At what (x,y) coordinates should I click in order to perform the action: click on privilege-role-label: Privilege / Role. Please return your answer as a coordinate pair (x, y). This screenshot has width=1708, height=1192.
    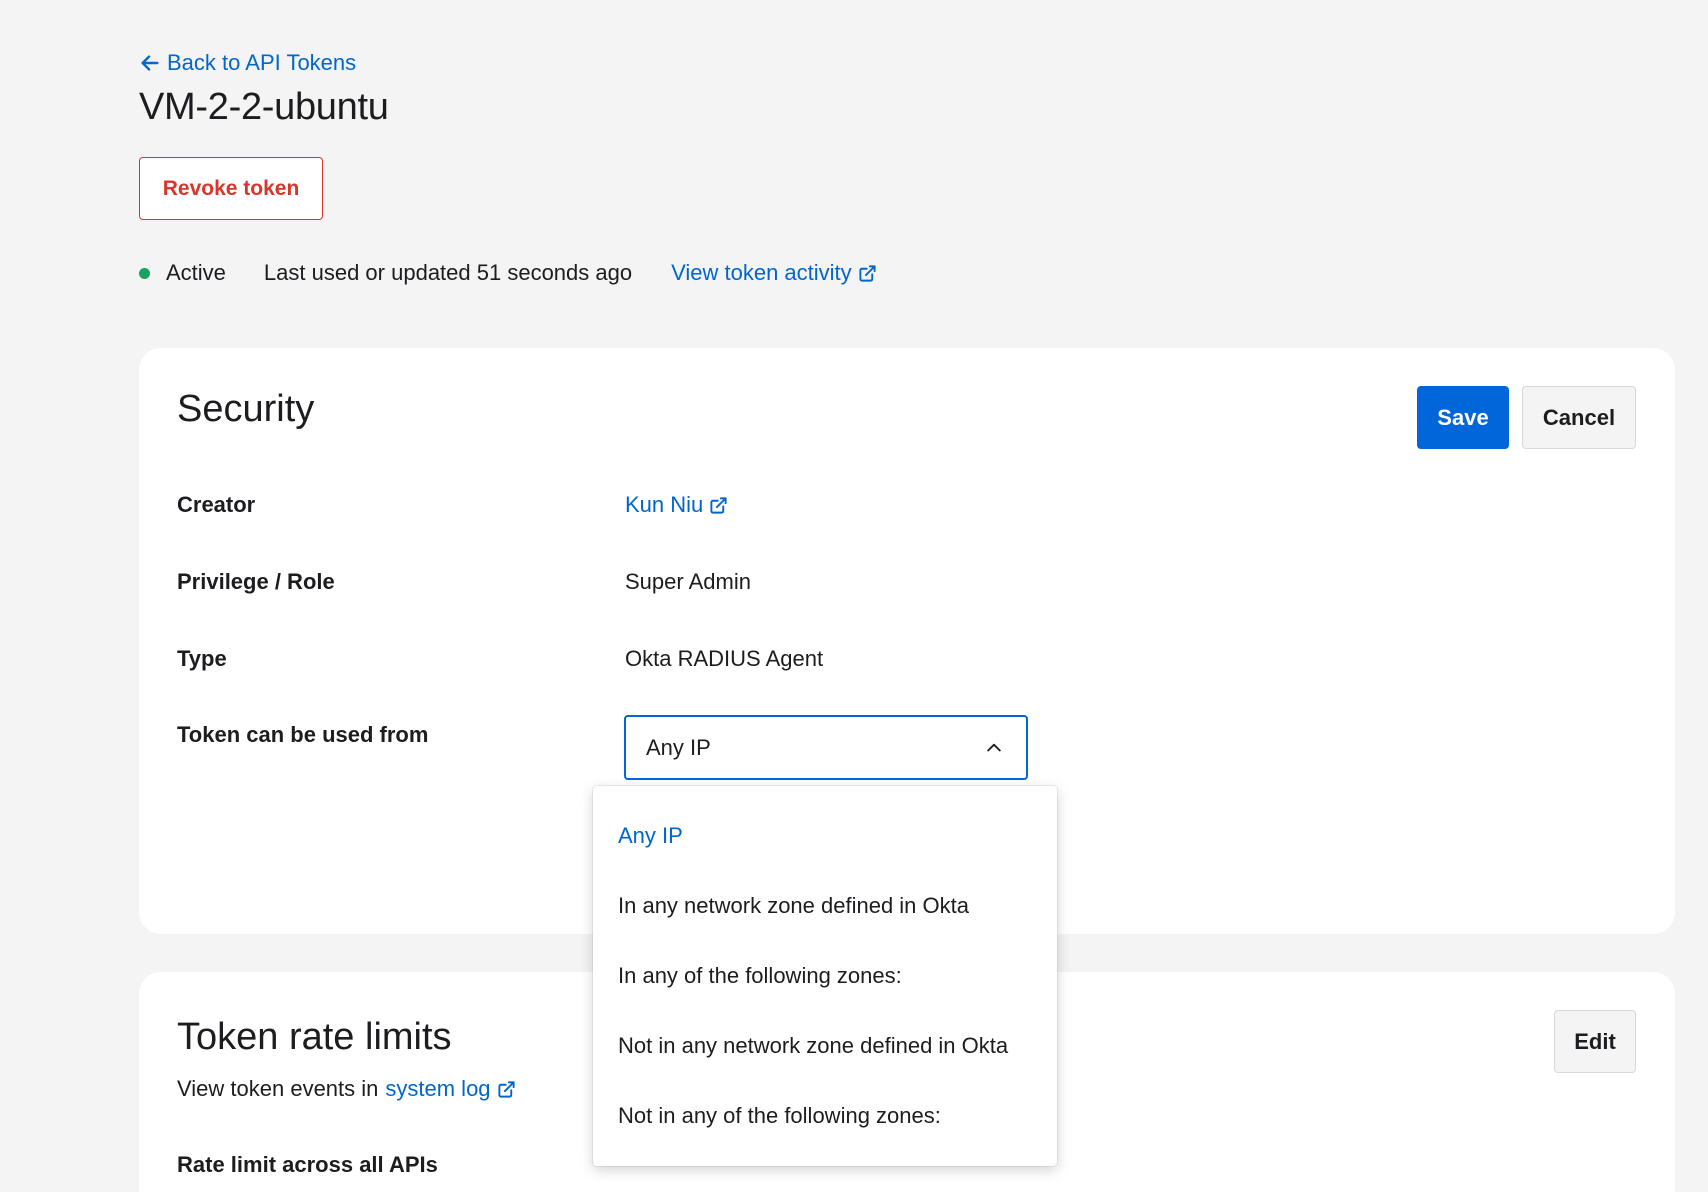
    Looking at the image, I should click on (256, 581).